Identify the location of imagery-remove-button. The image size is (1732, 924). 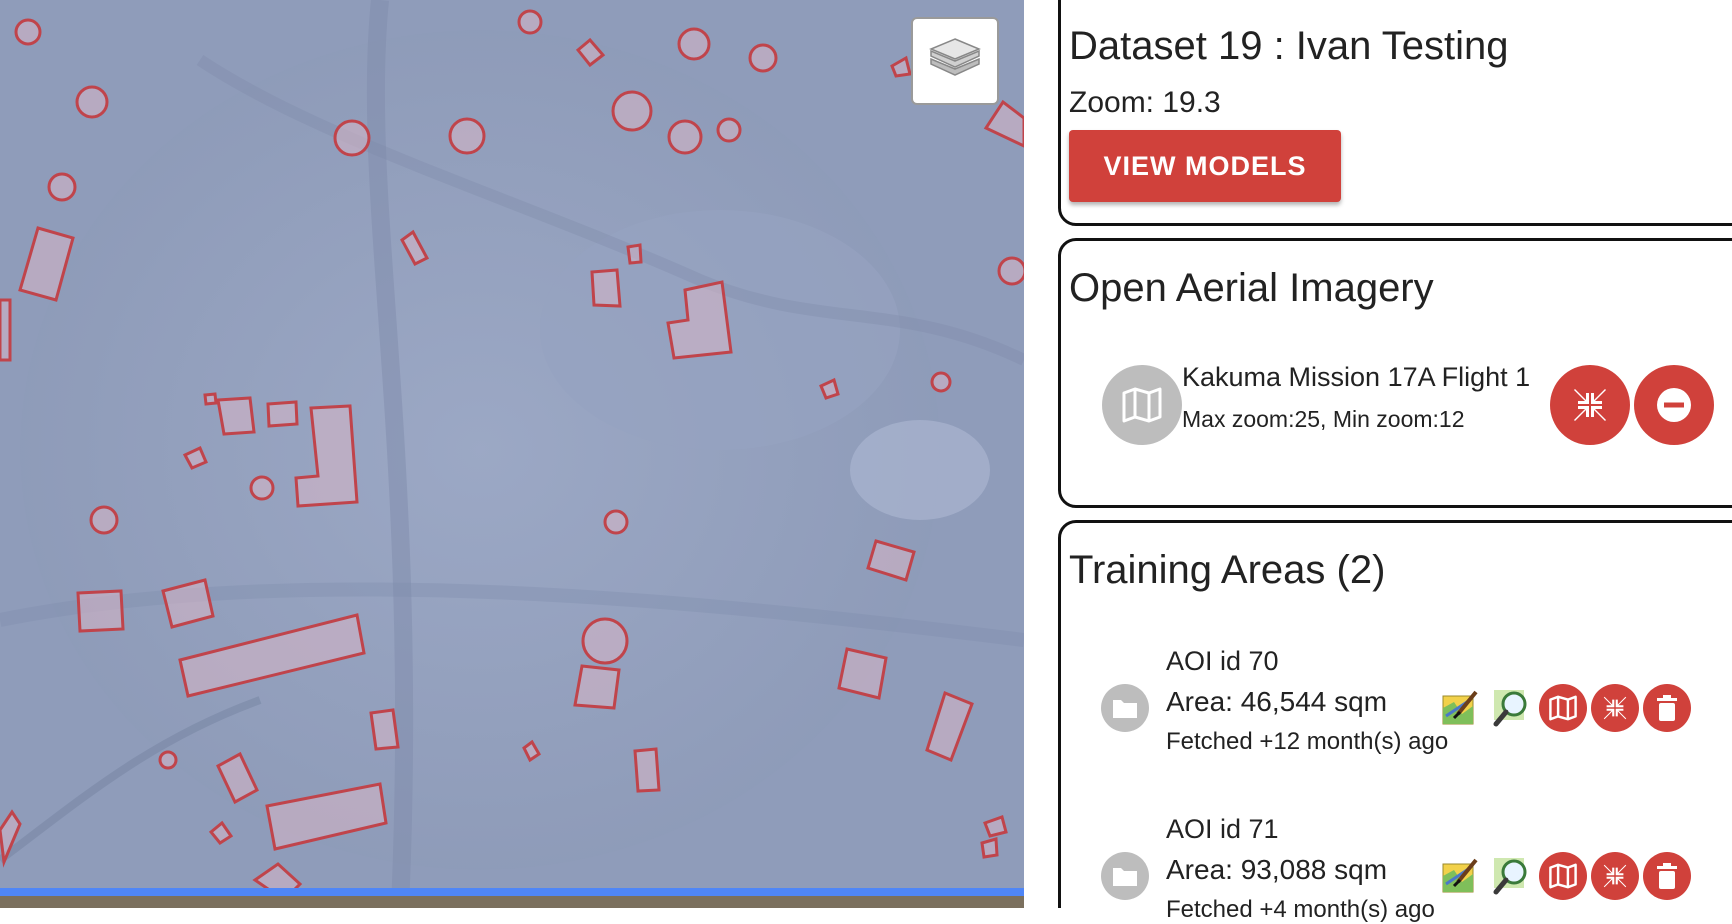
(1674, 405).